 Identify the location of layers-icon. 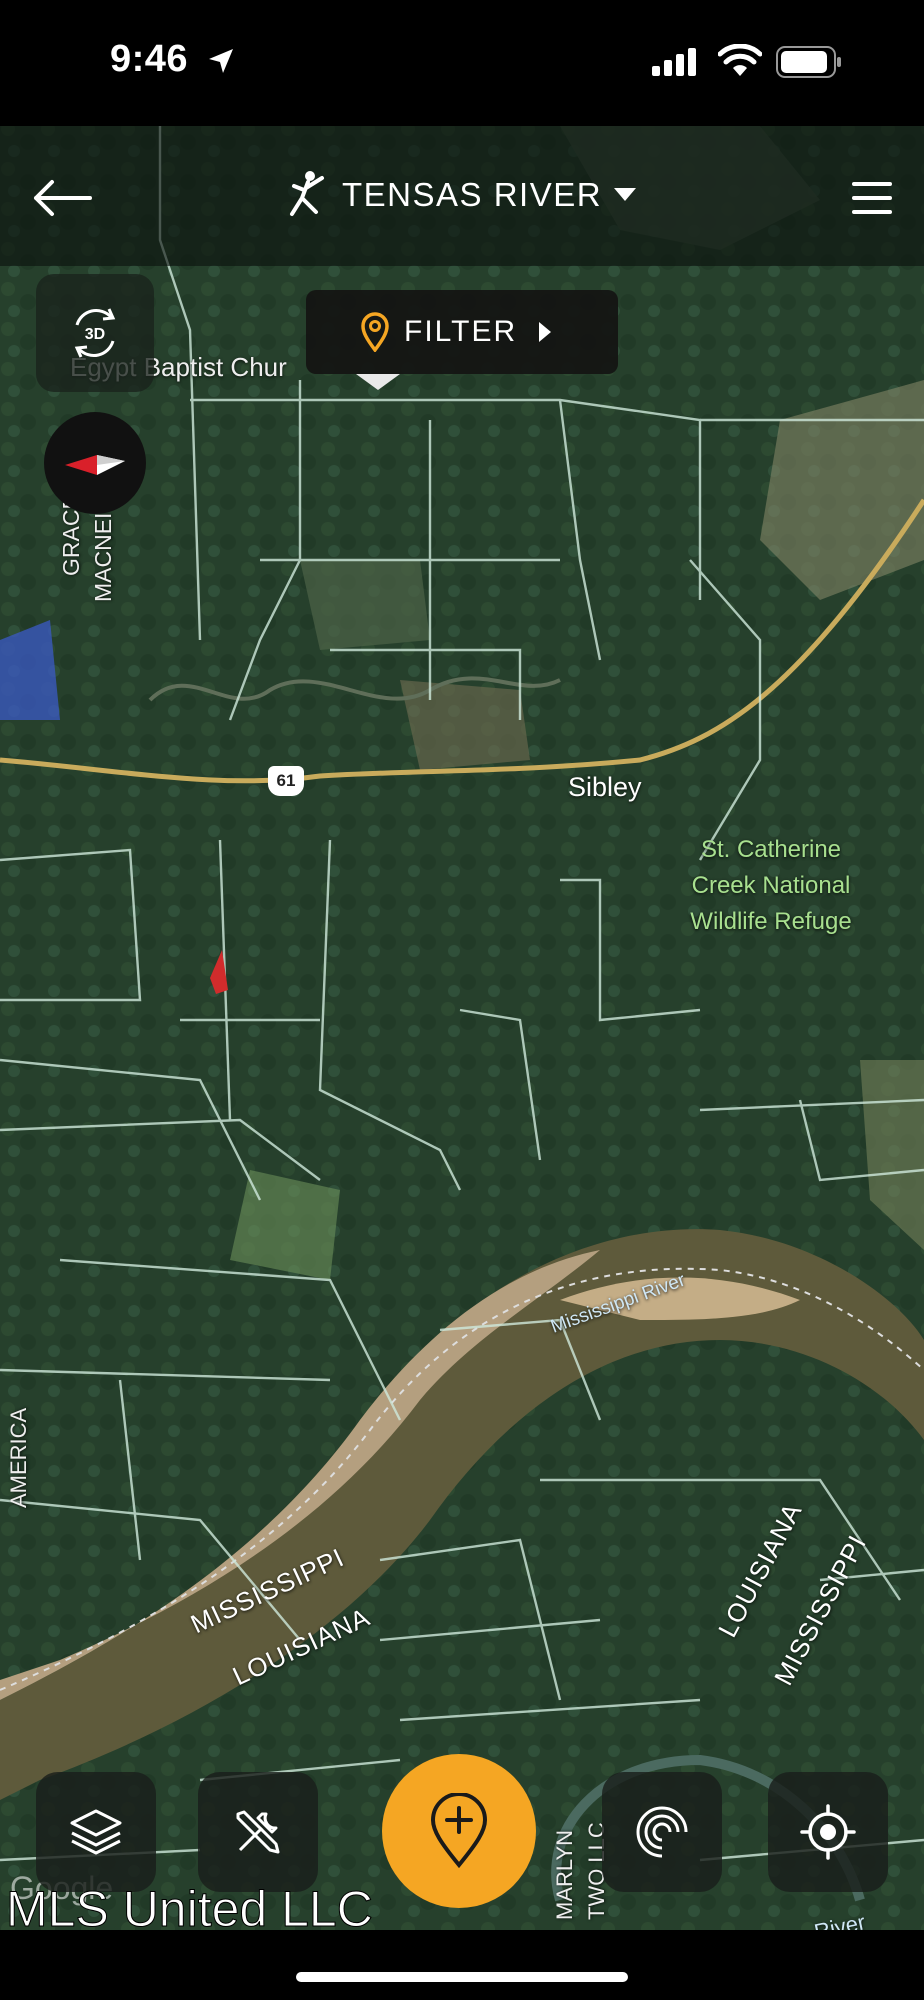
(96, 1832).